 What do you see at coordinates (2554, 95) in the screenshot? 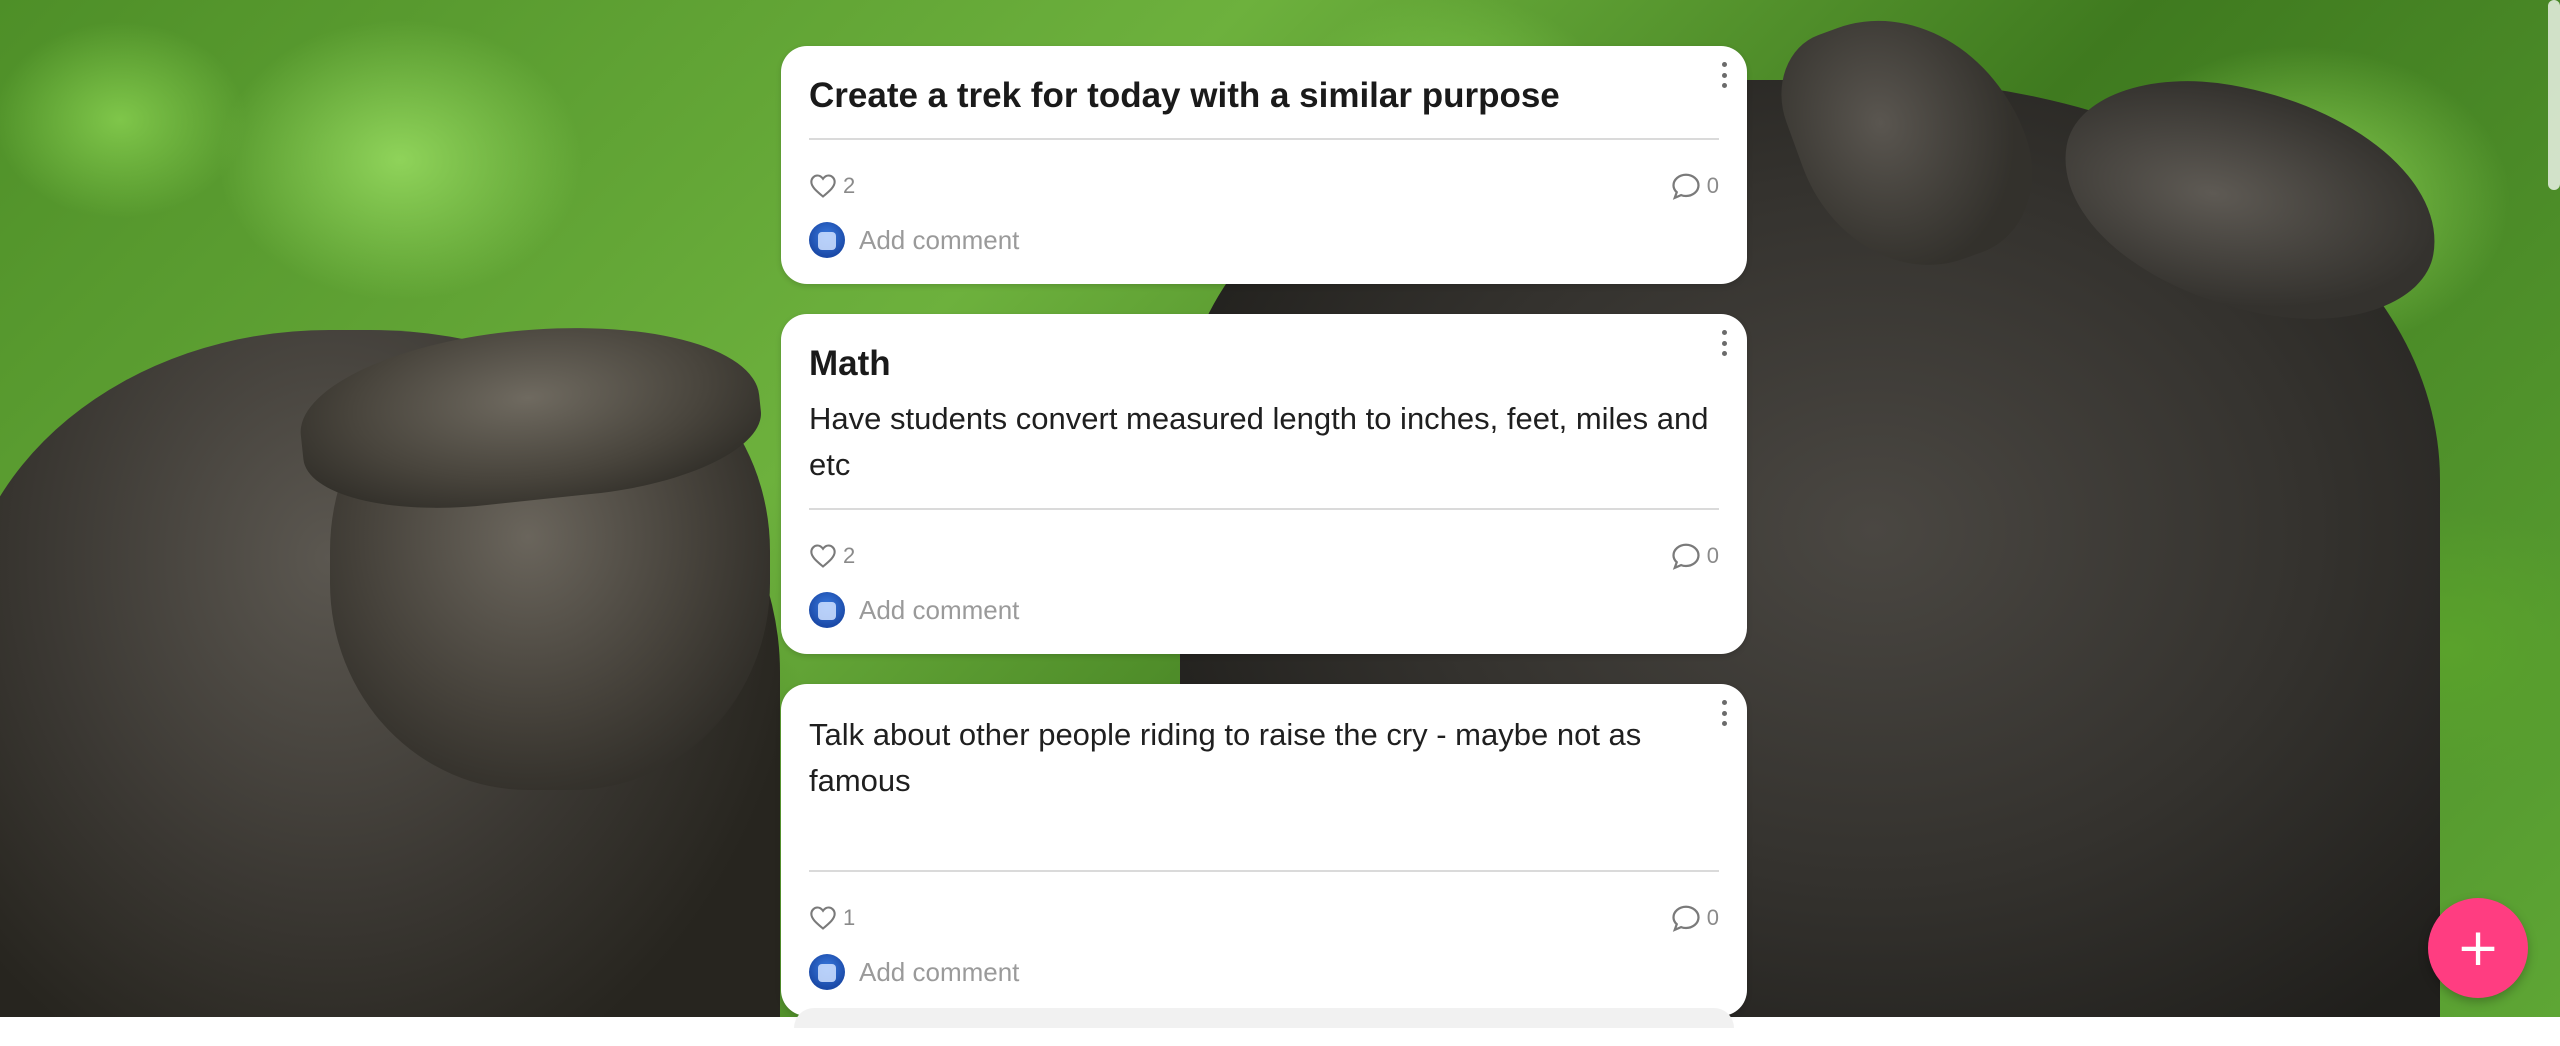
I see `scrollbar` at bounding box center [2554, 95].